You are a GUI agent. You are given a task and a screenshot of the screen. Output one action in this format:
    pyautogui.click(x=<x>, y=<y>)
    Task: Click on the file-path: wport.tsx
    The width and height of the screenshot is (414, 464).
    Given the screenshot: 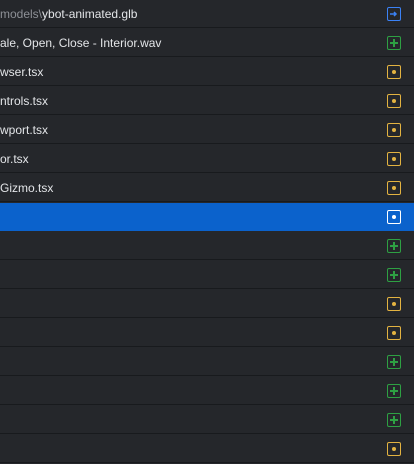 What is the action you would take?
    pyautogui.click(x=180, y=130)
    